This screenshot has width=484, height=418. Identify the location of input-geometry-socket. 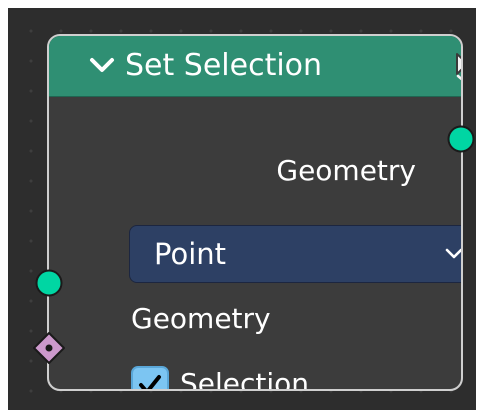
(49, 283).